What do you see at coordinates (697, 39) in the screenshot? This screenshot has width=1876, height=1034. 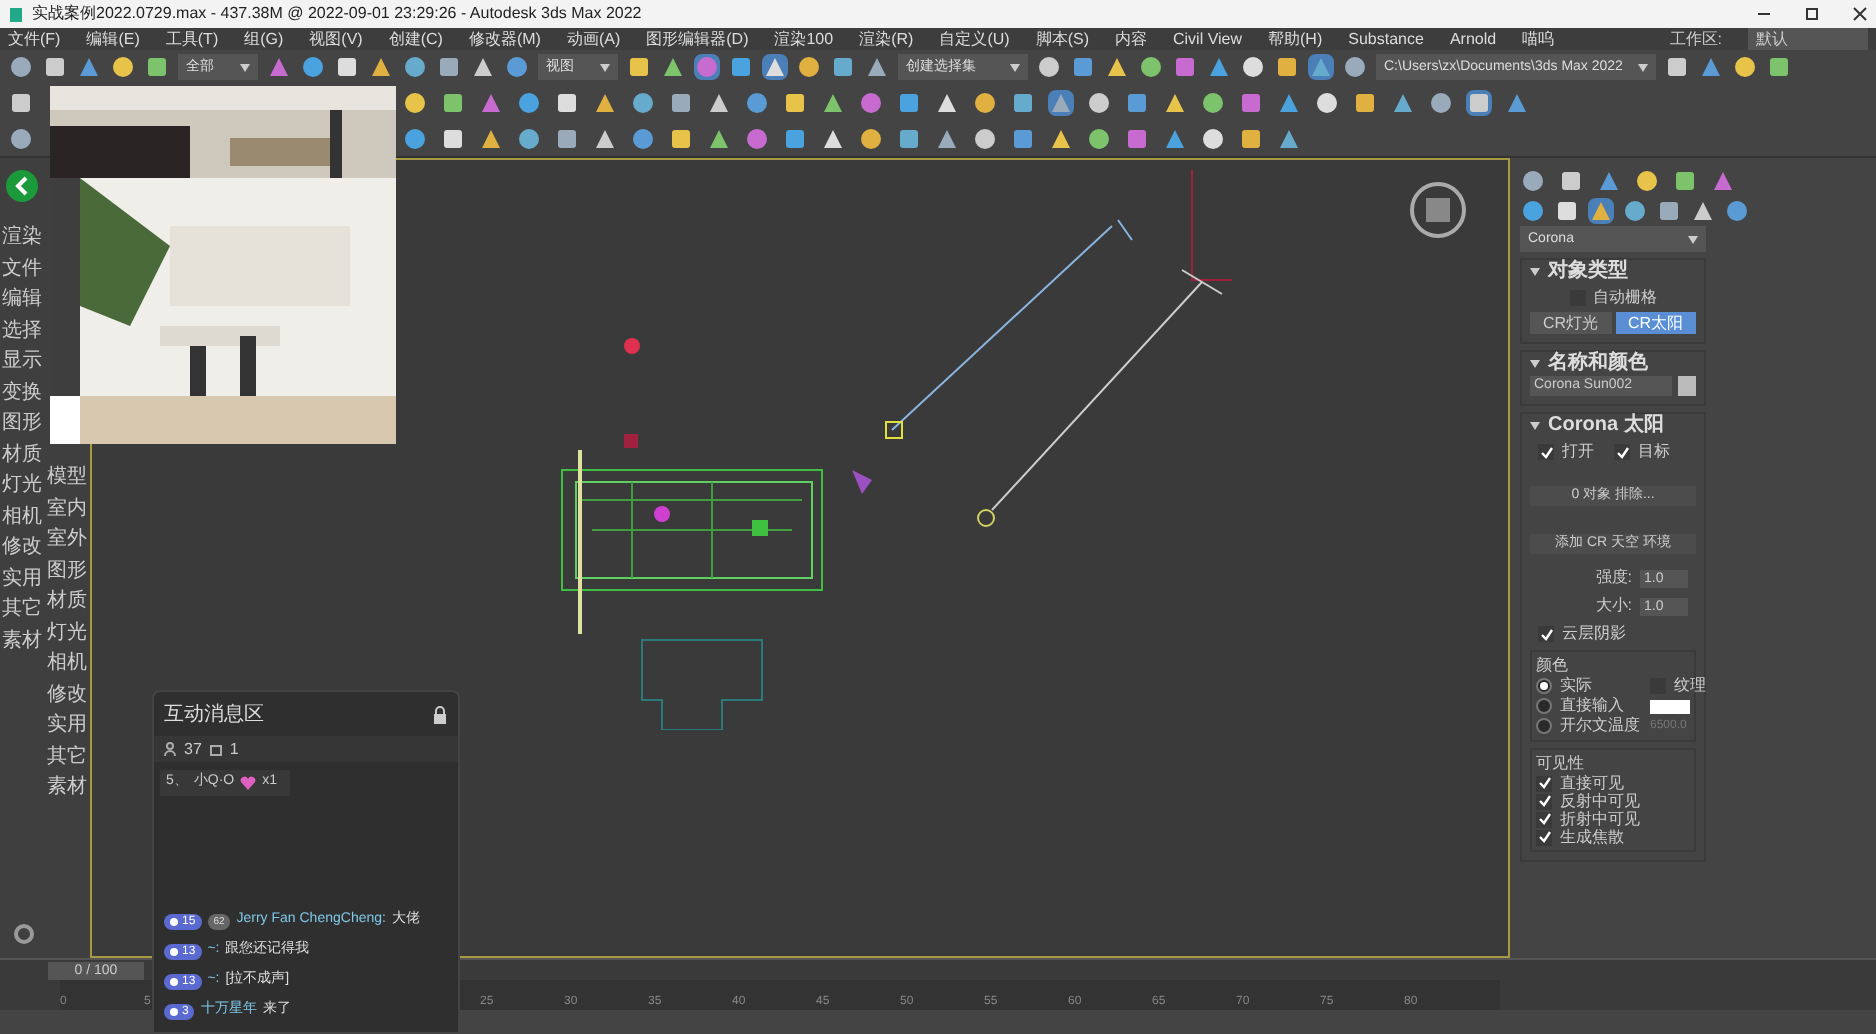 I see `menu-item: 图形编辑器(D)` at bounding box center [697, 39].